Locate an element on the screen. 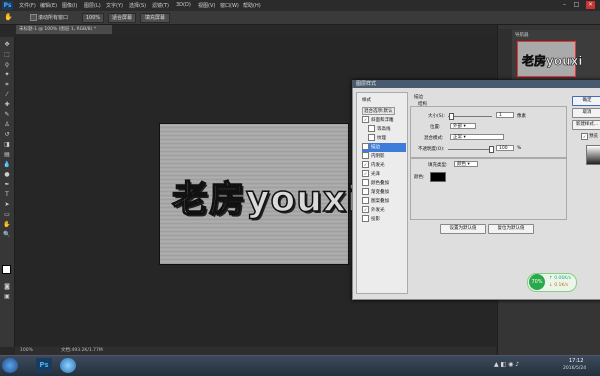  zoom-100-button: 100% is located at coordinates (93, 18).